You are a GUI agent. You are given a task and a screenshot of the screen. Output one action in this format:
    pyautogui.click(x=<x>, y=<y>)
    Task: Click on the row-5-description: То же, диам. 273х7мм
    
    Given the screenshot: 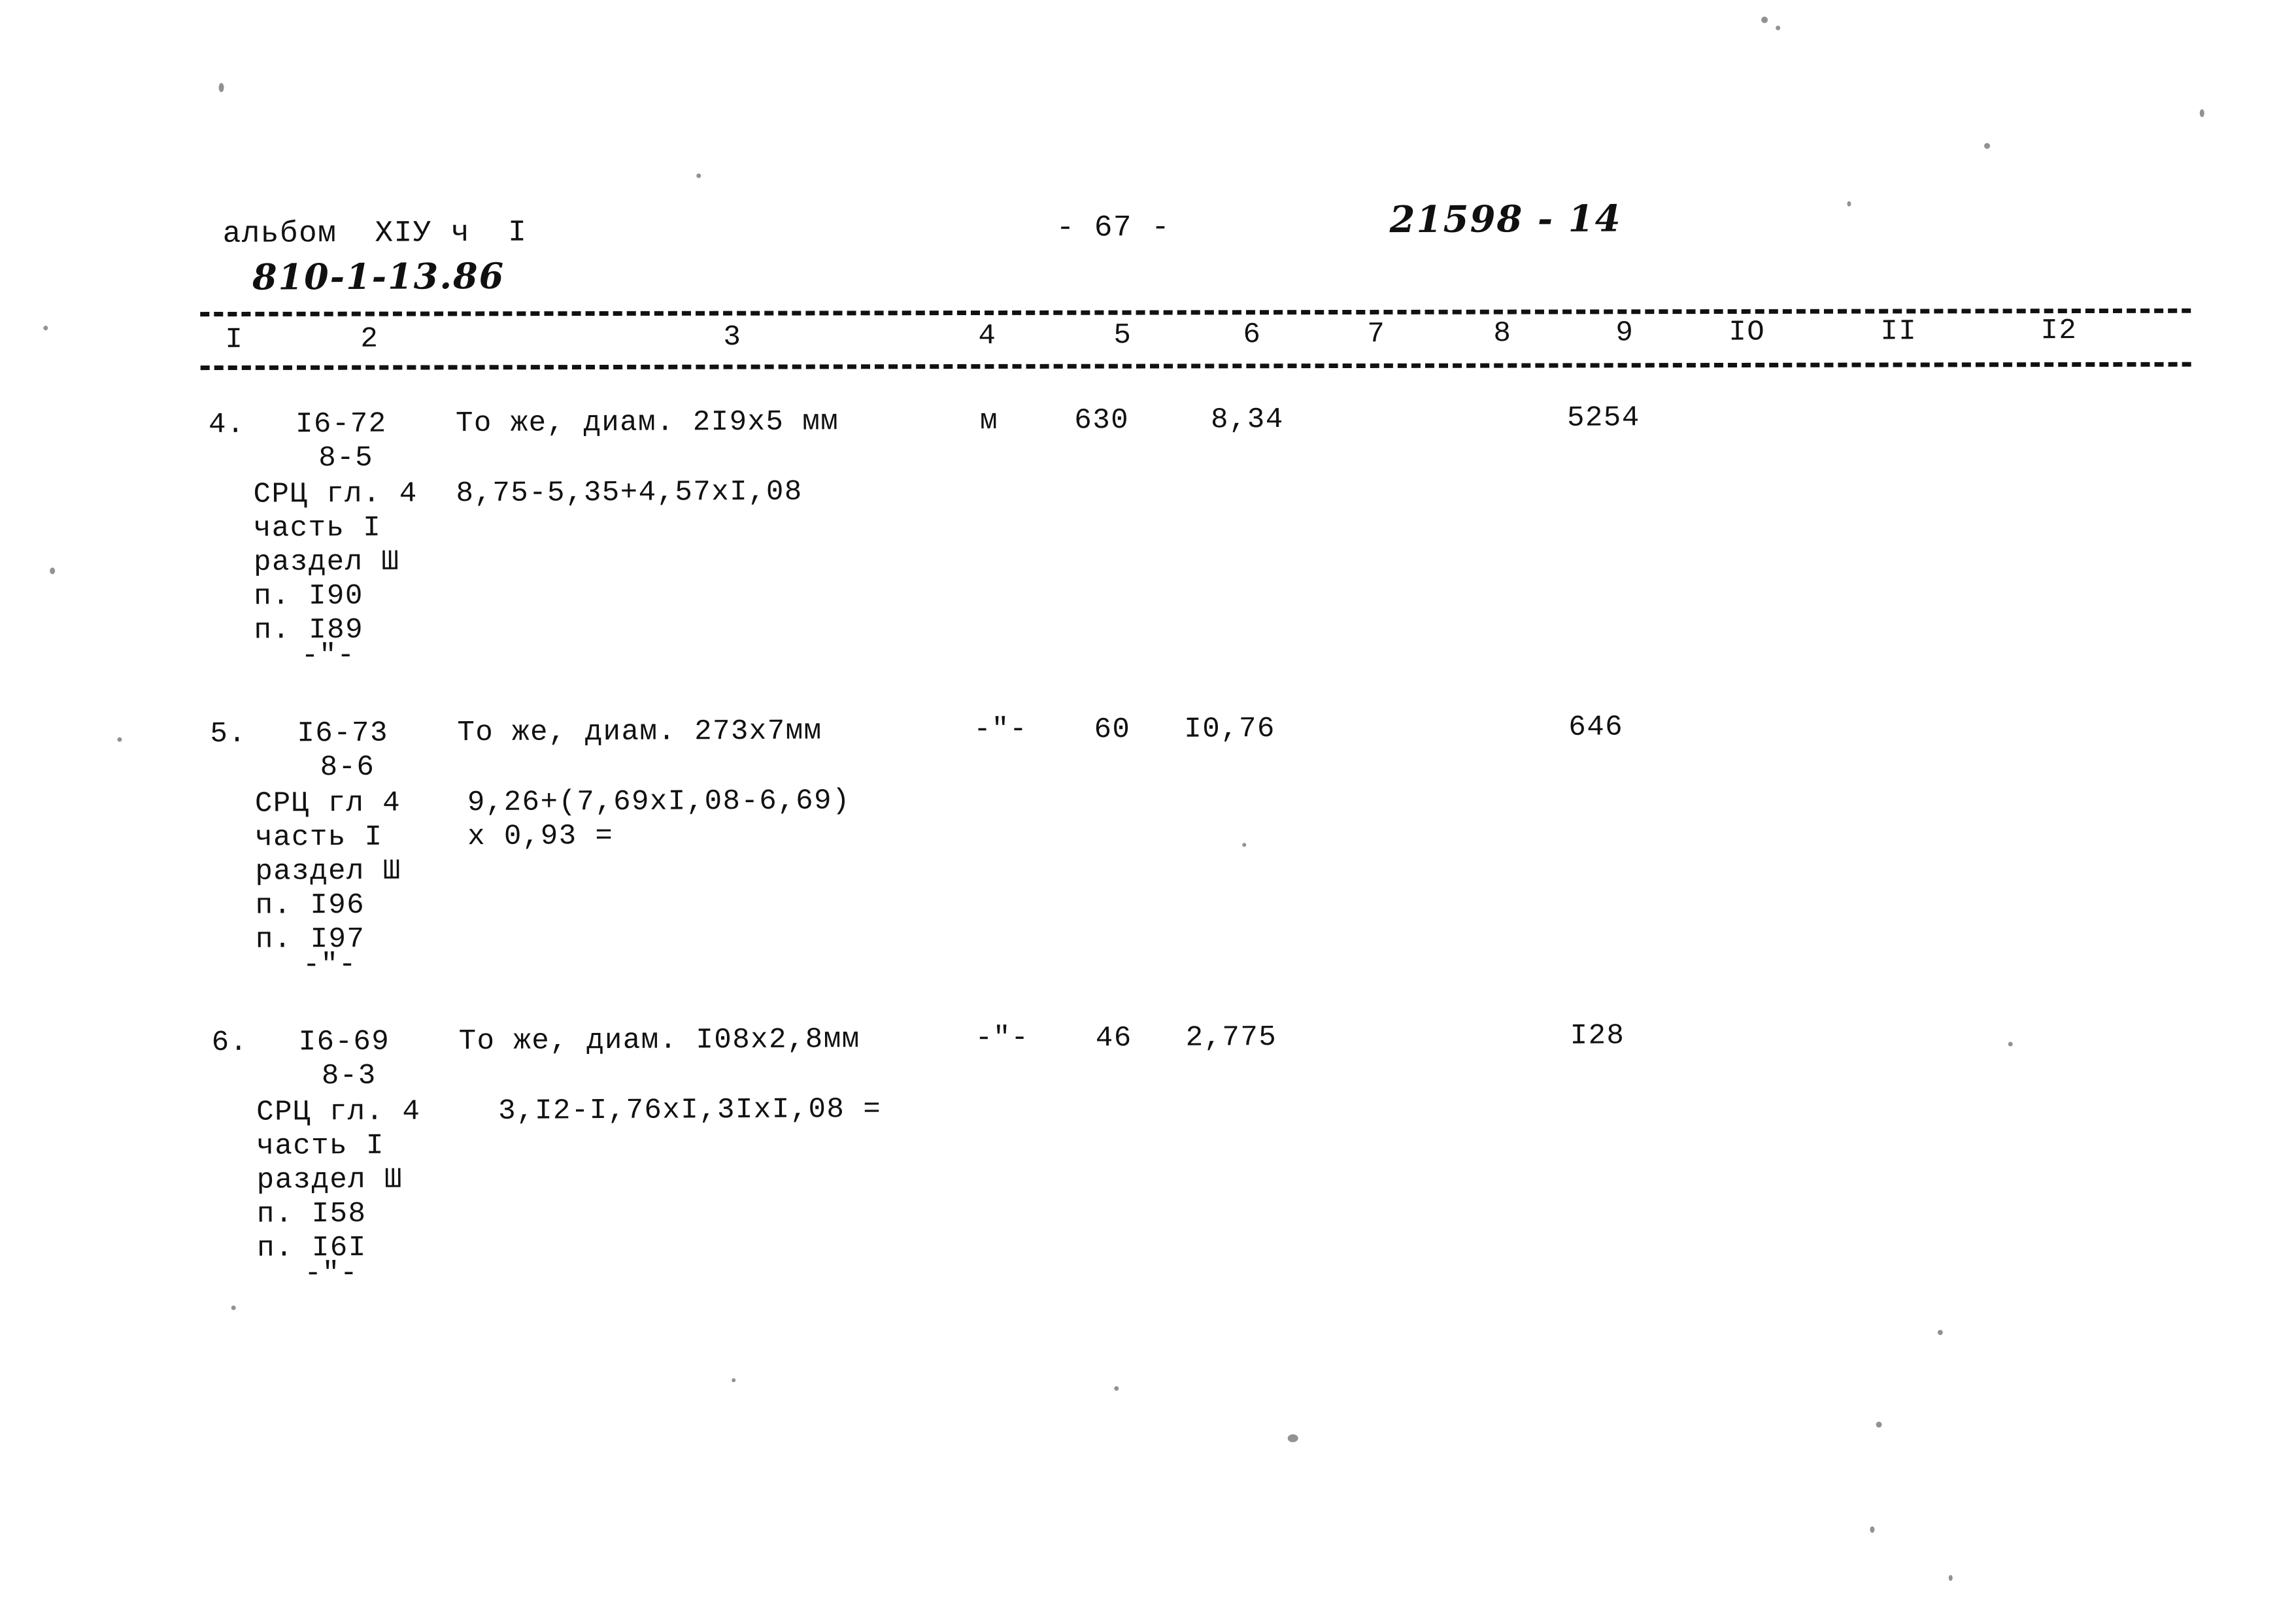 What is the action you would take?
    pyautogui.click(x=639, y=732)
    